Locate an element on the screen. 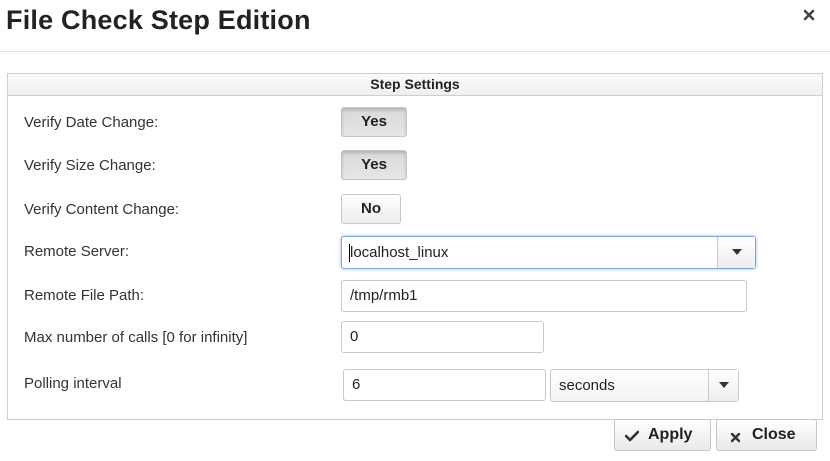  polling-interval-input: 6 is located at coordinates (444, 385).